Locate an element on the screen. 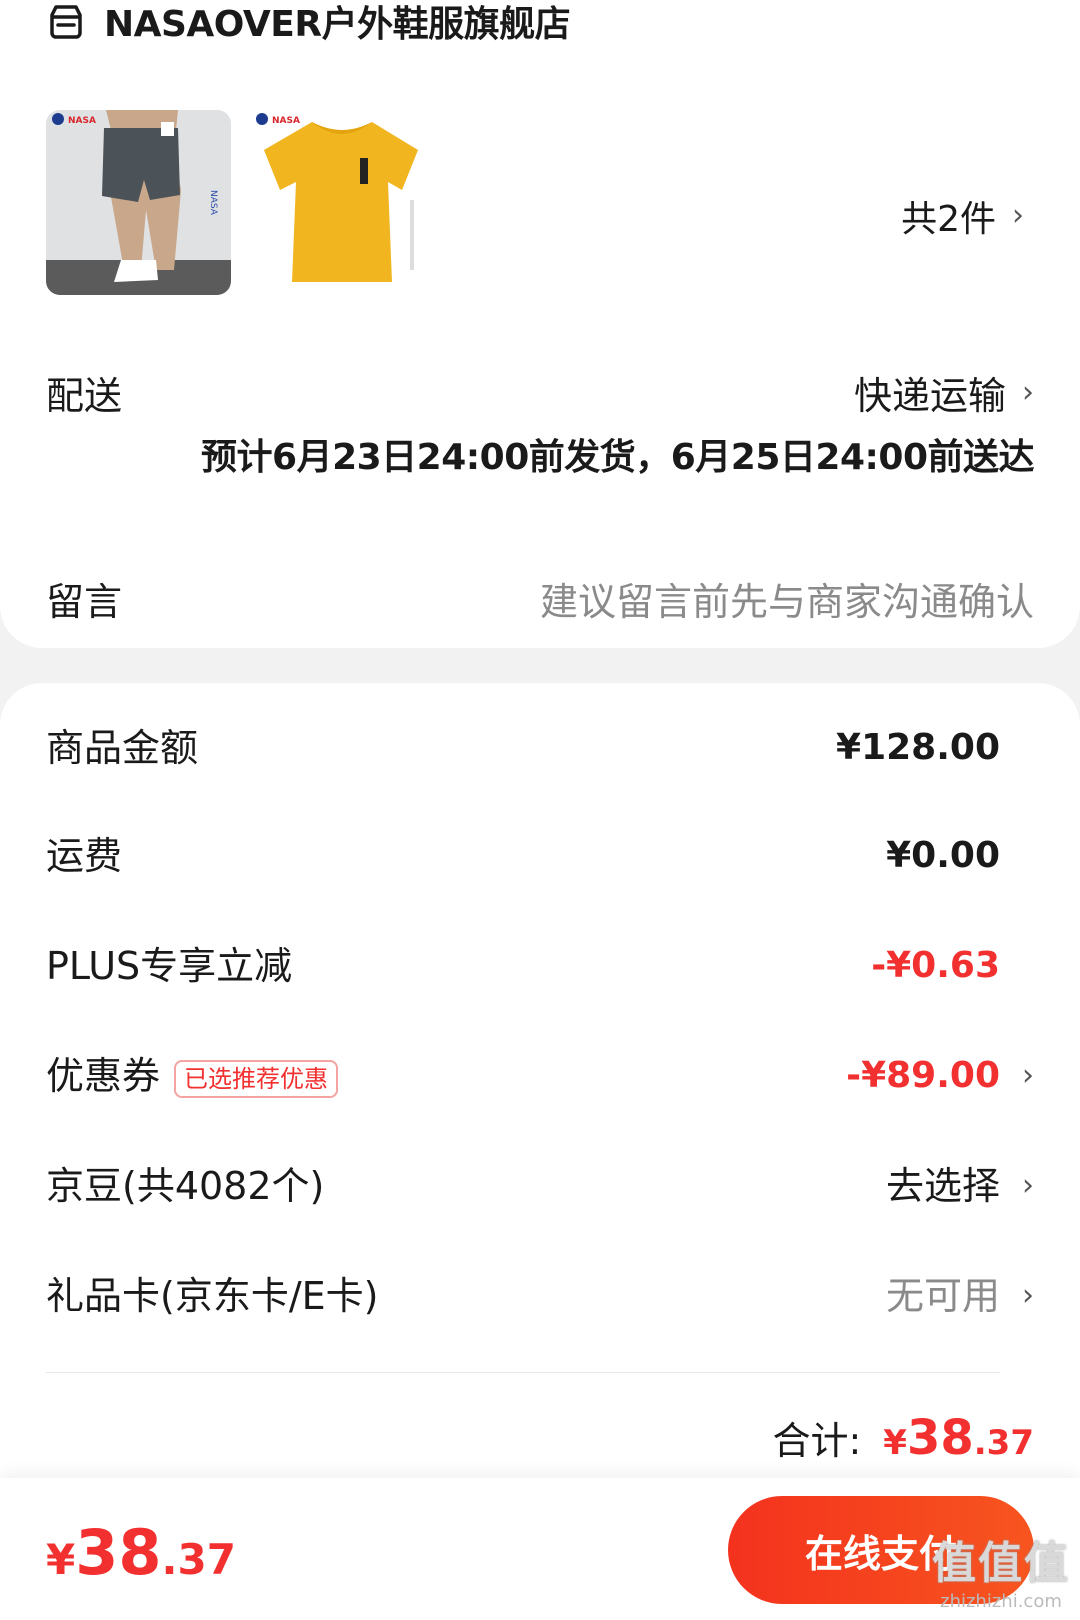  pay-total-integer: 38 is located at coordinates (118, 1552).